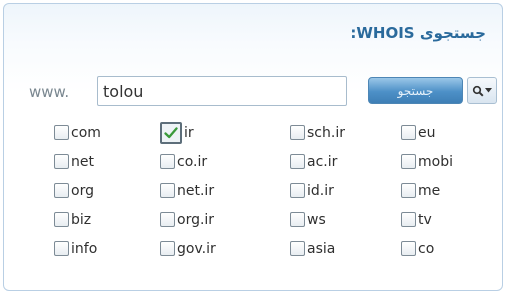 The width and height of the screenshot is (506, 294). I want to click on tld-label: id.ir, so click(320, 190).